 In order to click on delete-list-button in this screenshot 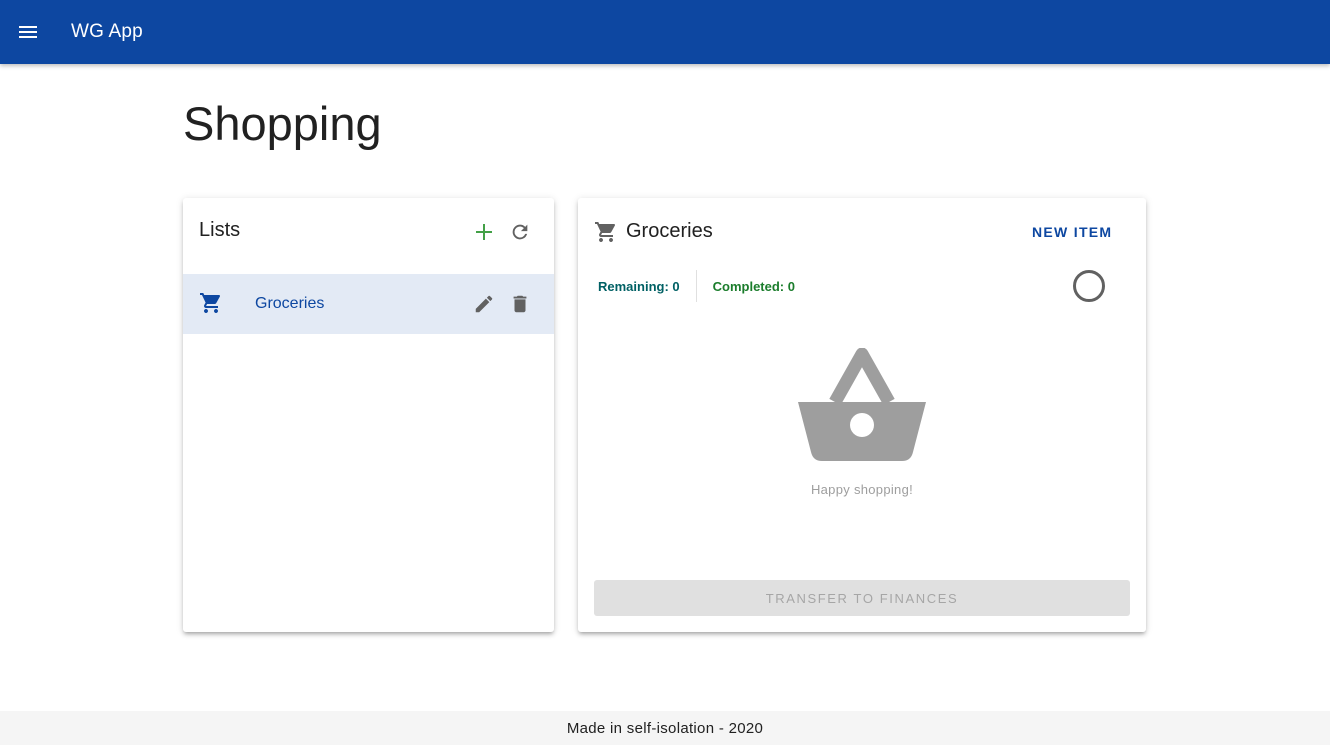, I will do `click(520, 304)`.